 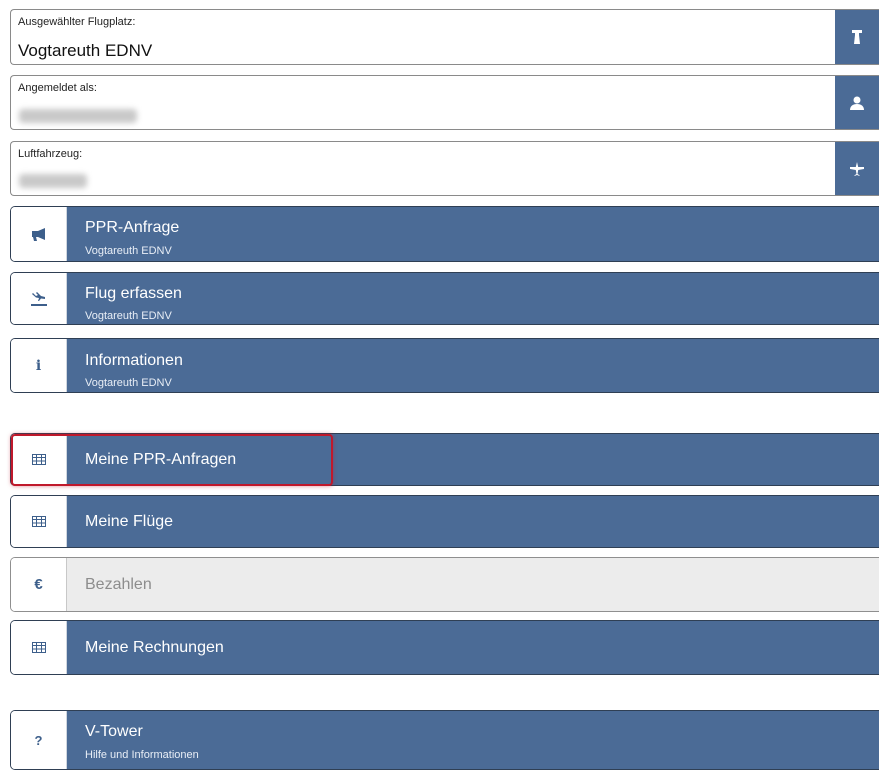 I want to click on pay-card: € Bezahlen, so click(x=444, y=584).